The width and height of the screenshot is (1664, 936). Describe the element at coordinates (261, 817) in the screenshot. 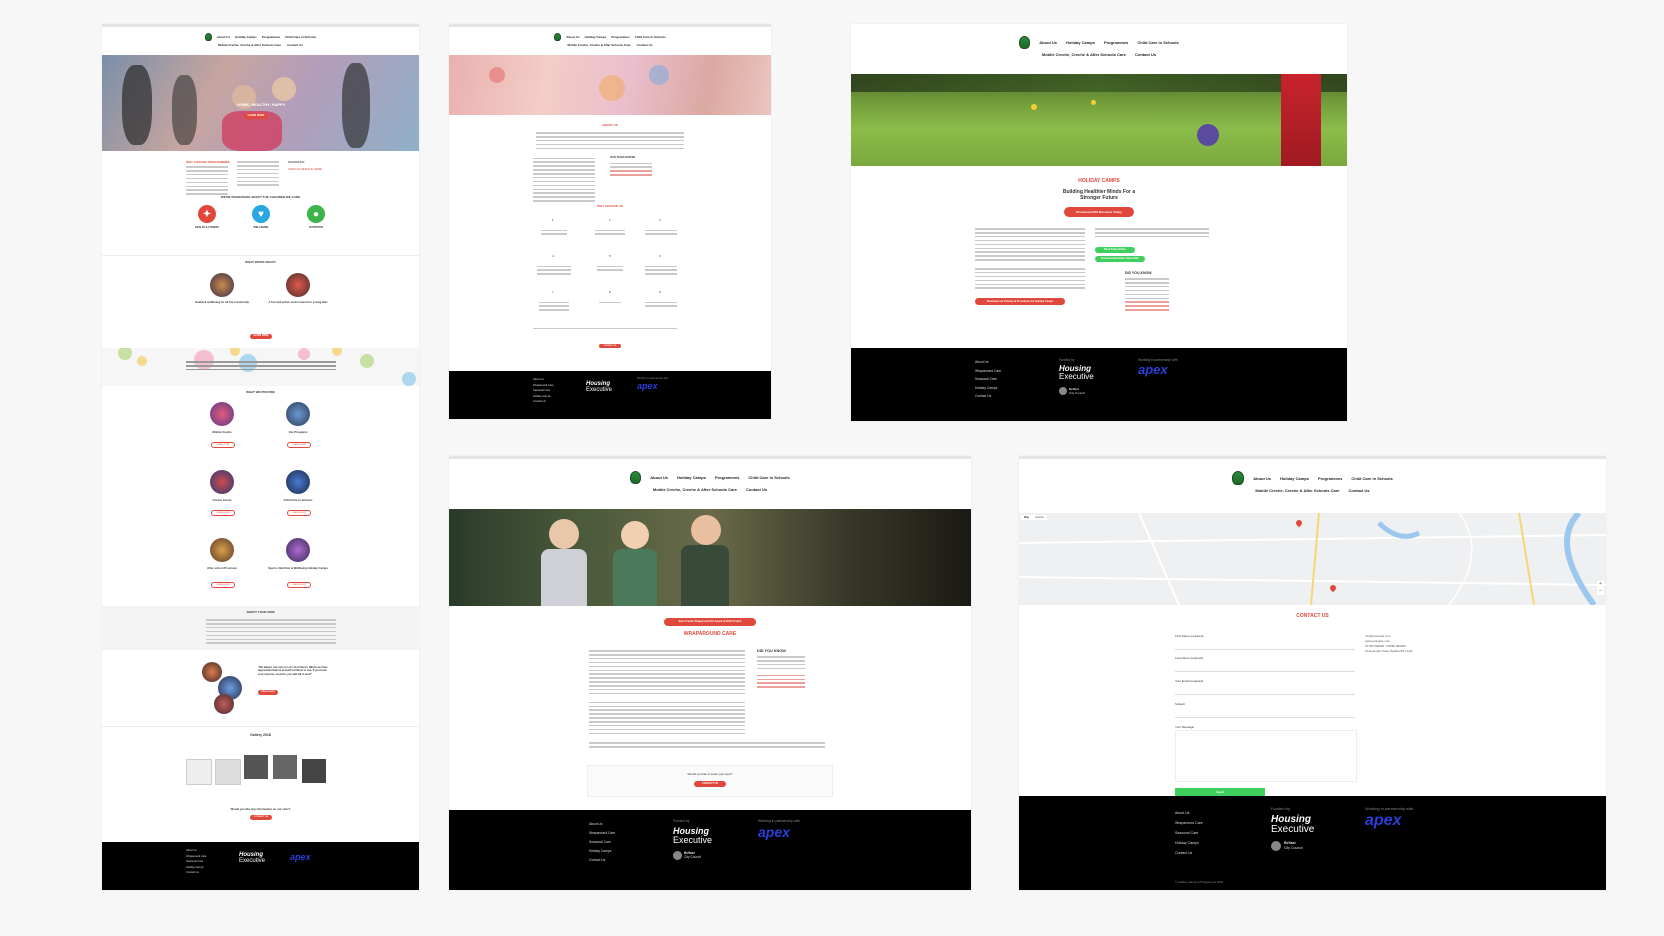

I see `cta-button: CONTACT US` at that location.